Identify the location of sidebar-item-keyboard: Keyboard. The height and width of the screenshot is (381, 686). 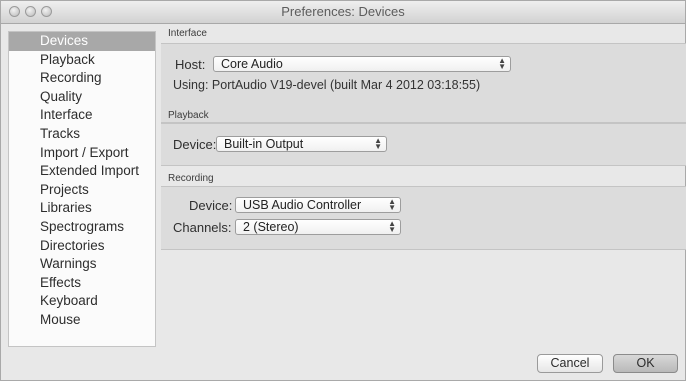
(82, 301).